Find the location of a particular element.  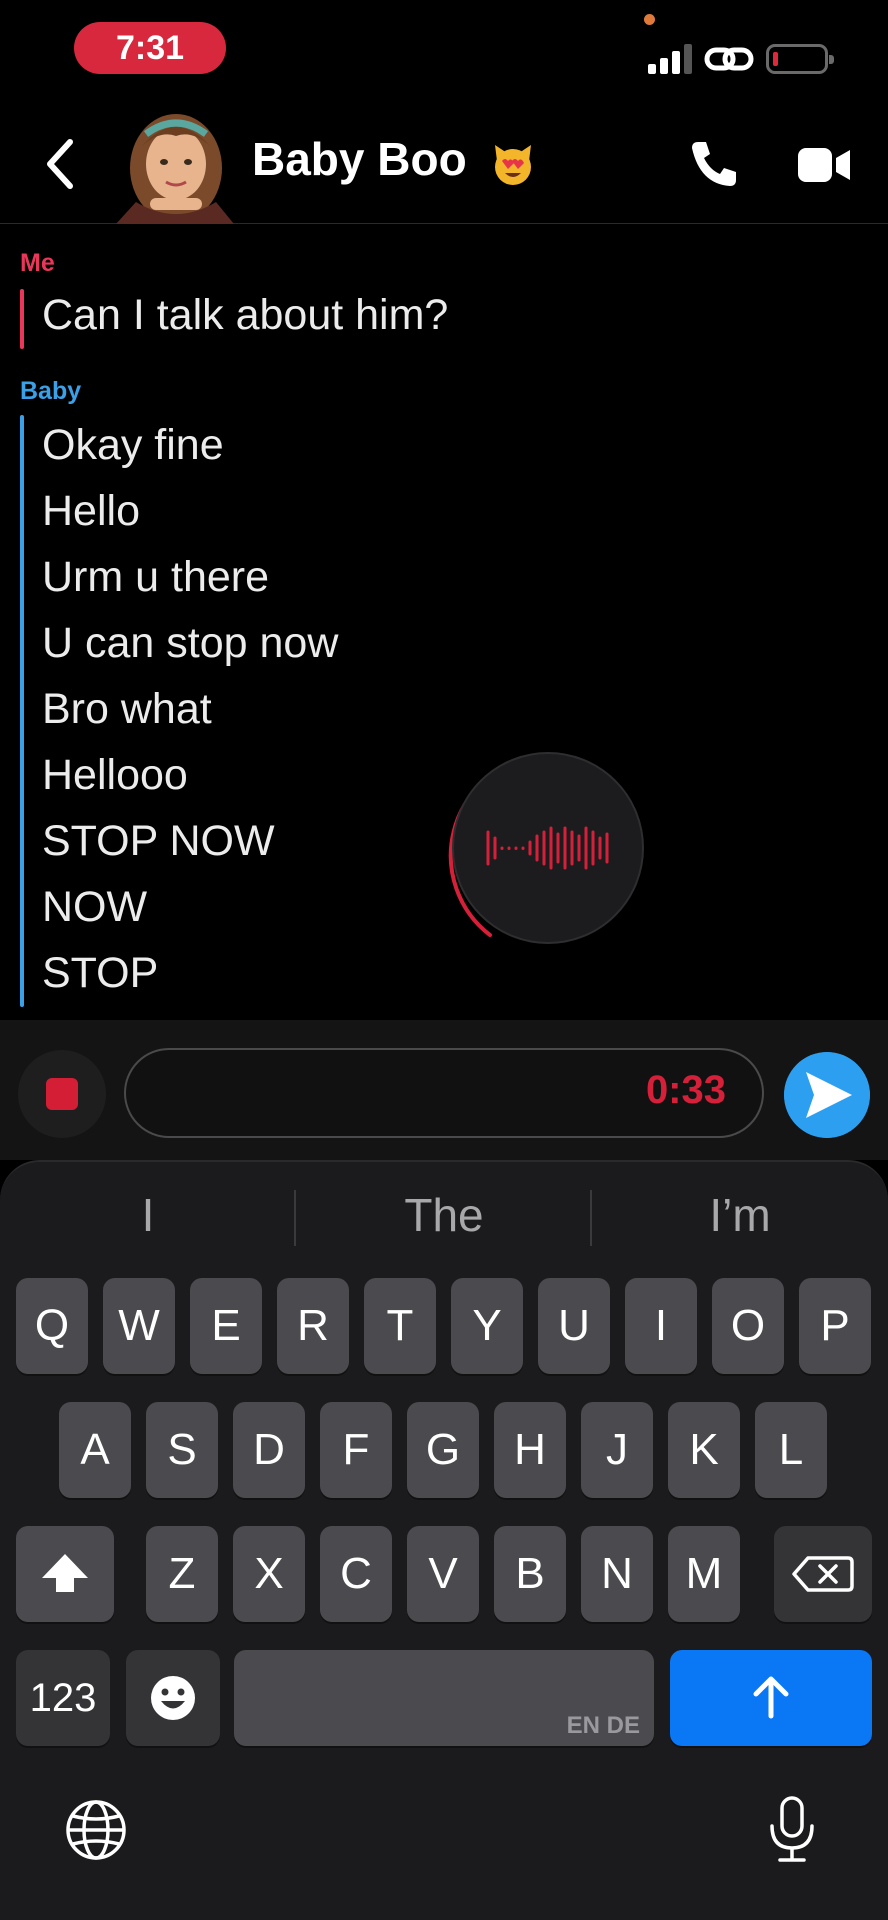

key-o: O is located at coordinates (748, 1326).